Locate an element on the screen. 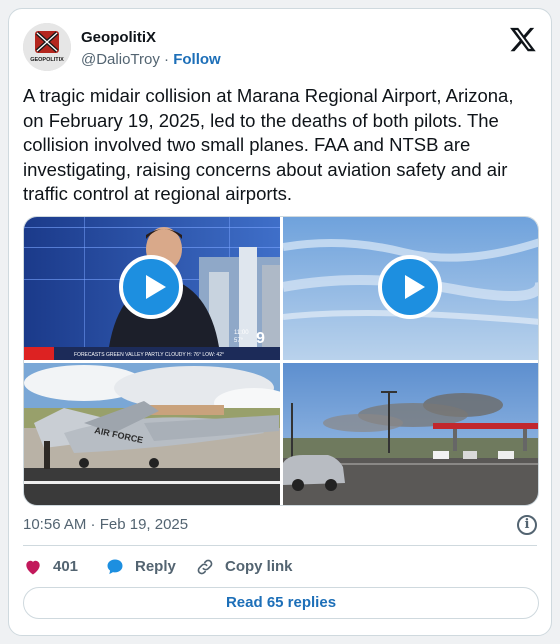  image-smoke-parking-lot is located at coordinates (410, 434).